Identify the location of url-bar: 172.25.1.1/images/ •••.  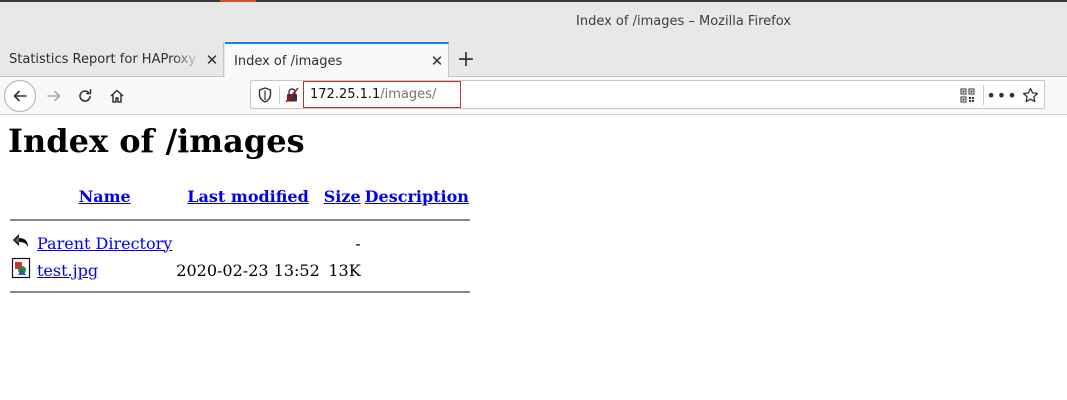
(647, 94).